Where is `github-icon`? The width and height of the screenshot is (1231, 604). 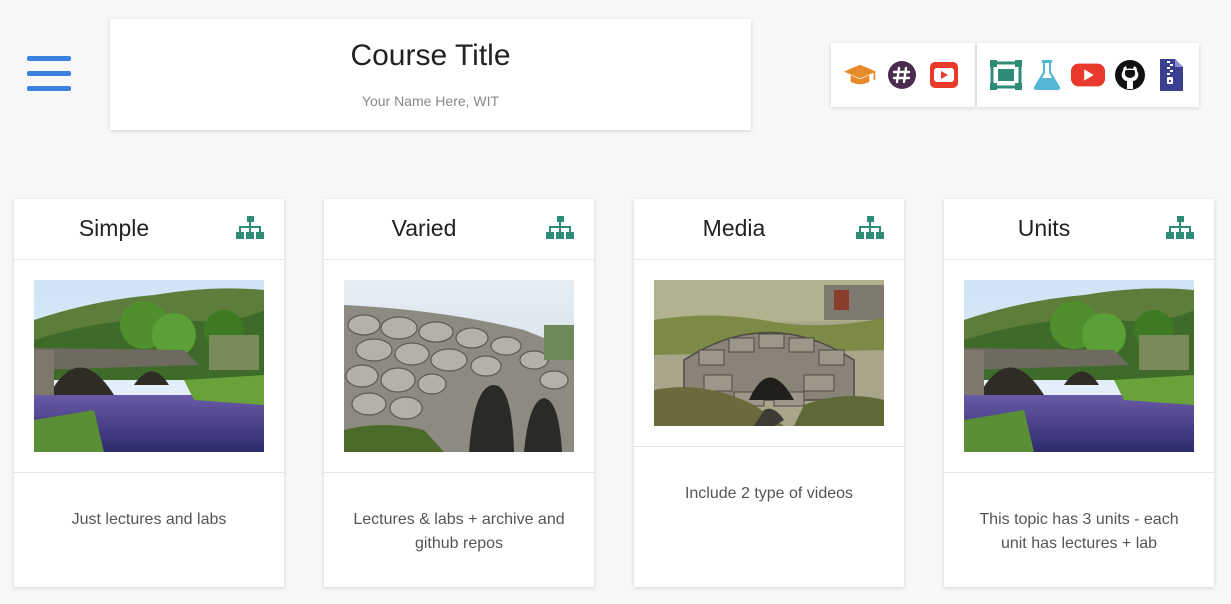
github-icon is located at coordinates (1129, 75).